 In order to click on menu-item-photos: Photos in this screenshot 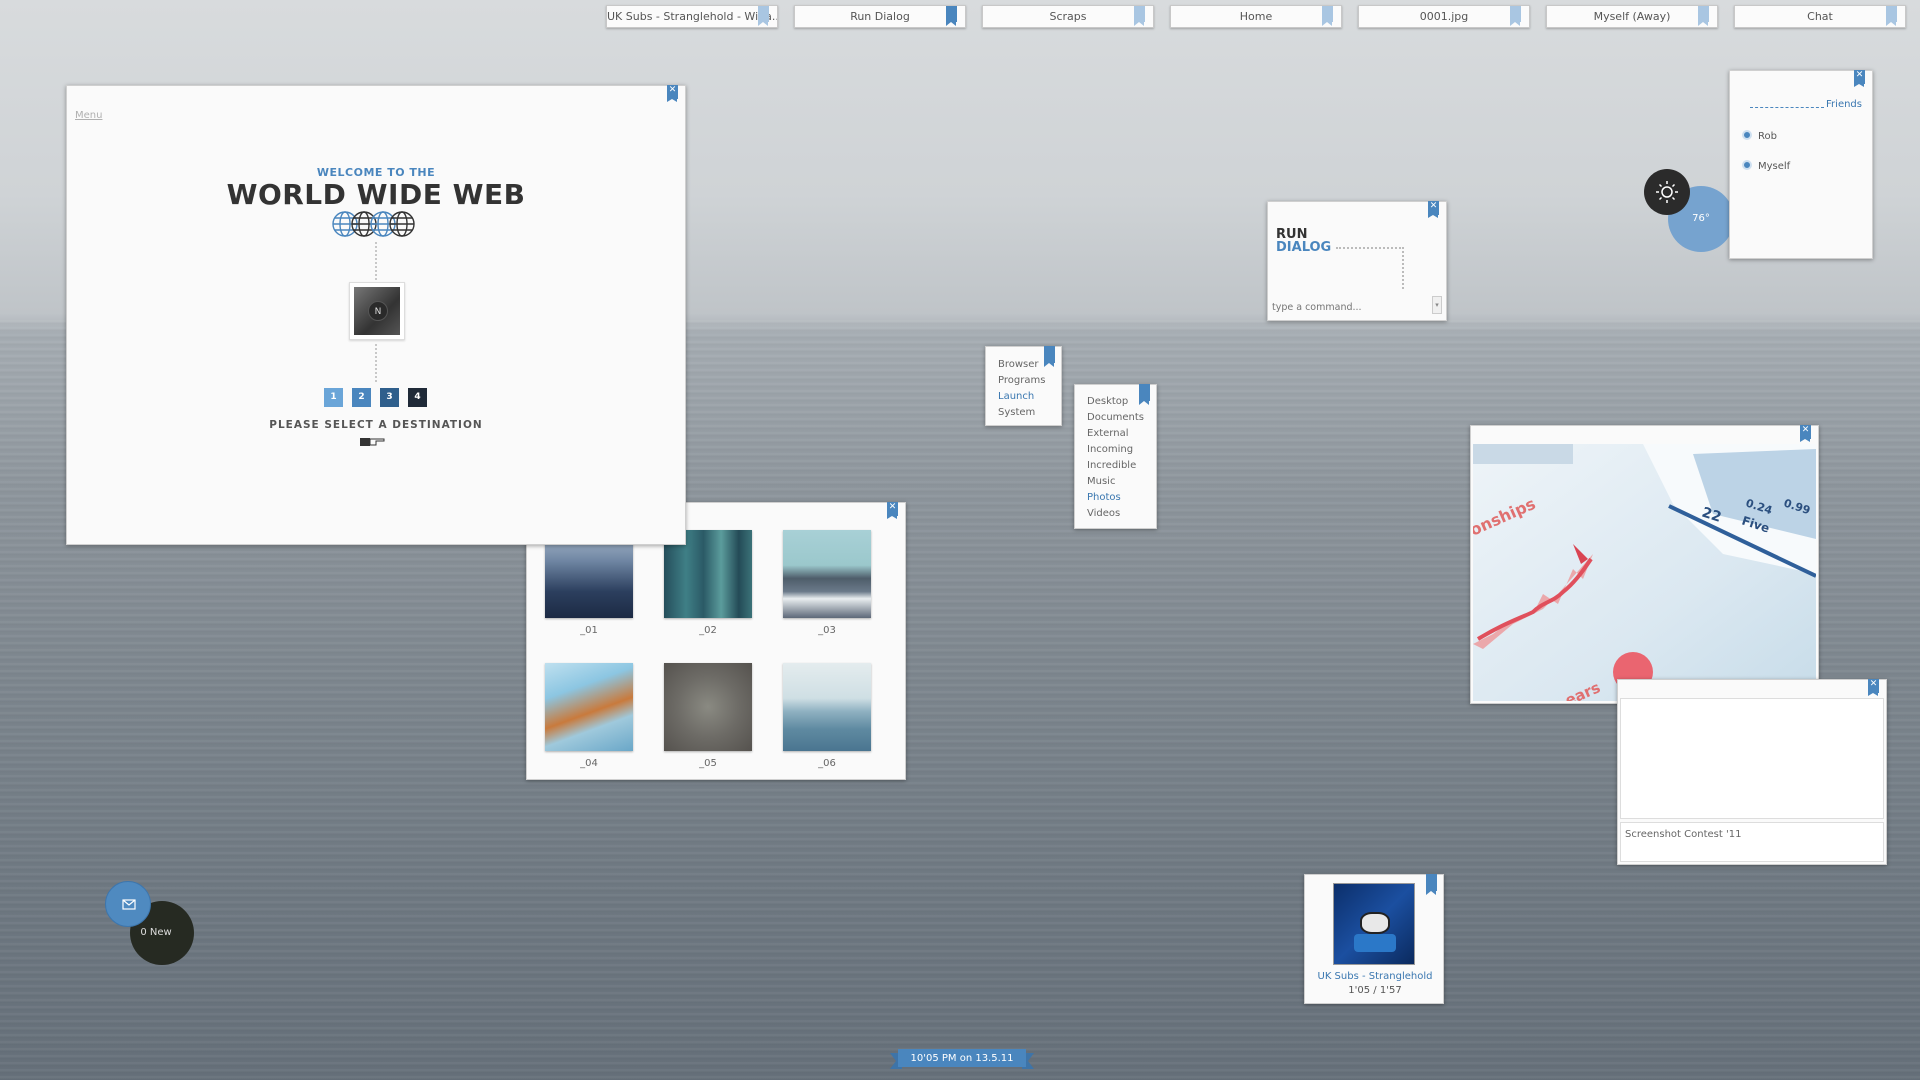, I will do `click(1121, 498)`.